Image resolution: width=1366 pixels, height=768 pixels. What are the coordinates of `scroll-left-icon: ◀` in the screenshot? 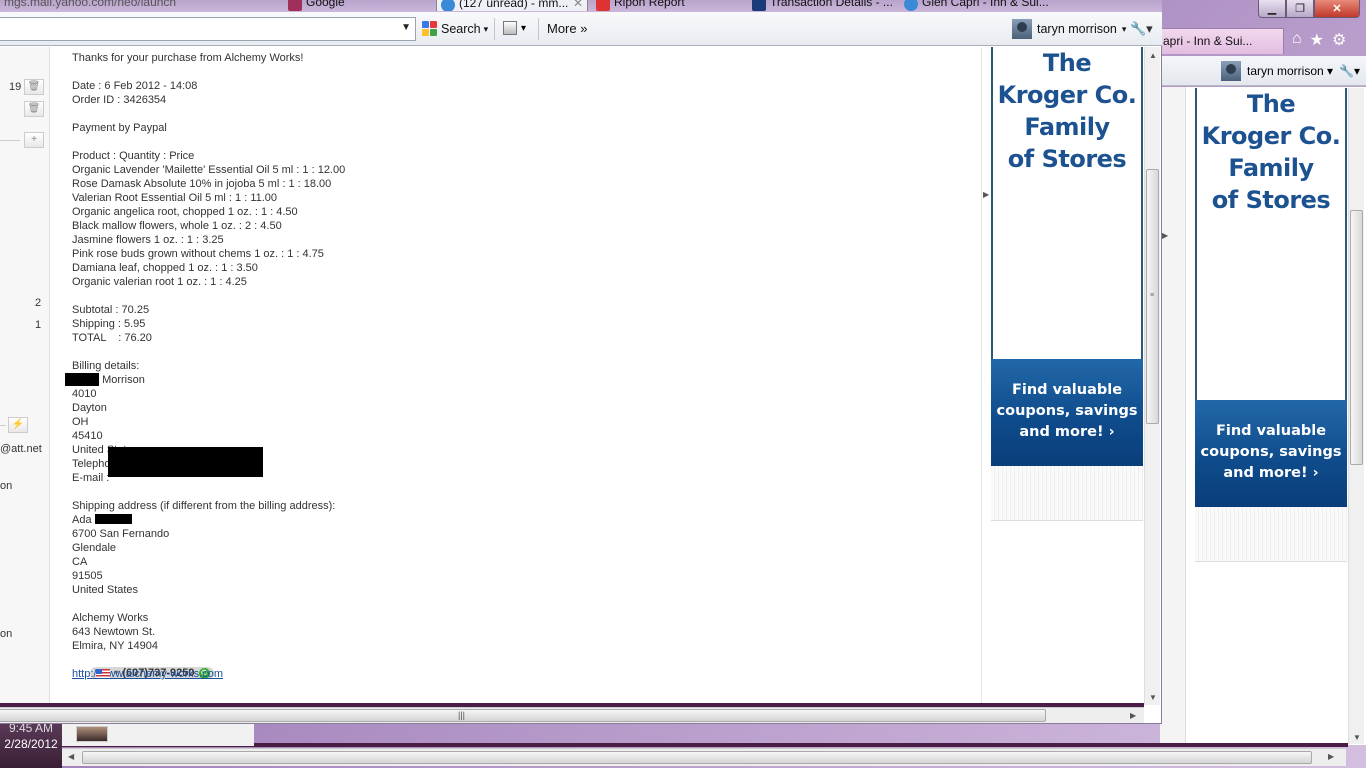 It's located at (71, 756).